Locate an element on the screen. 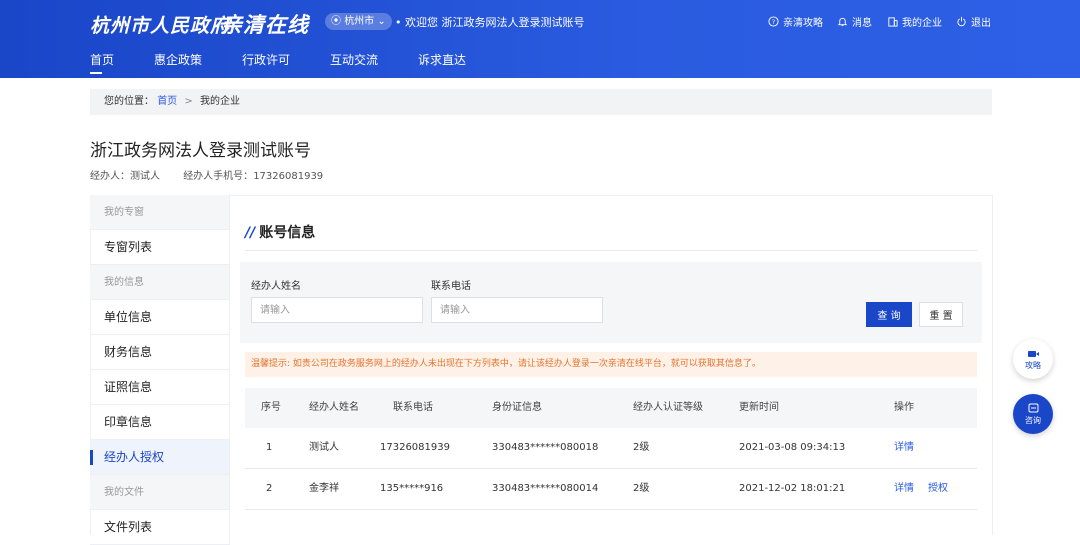  message-label: 消息 is located at coordinates (862, 23).